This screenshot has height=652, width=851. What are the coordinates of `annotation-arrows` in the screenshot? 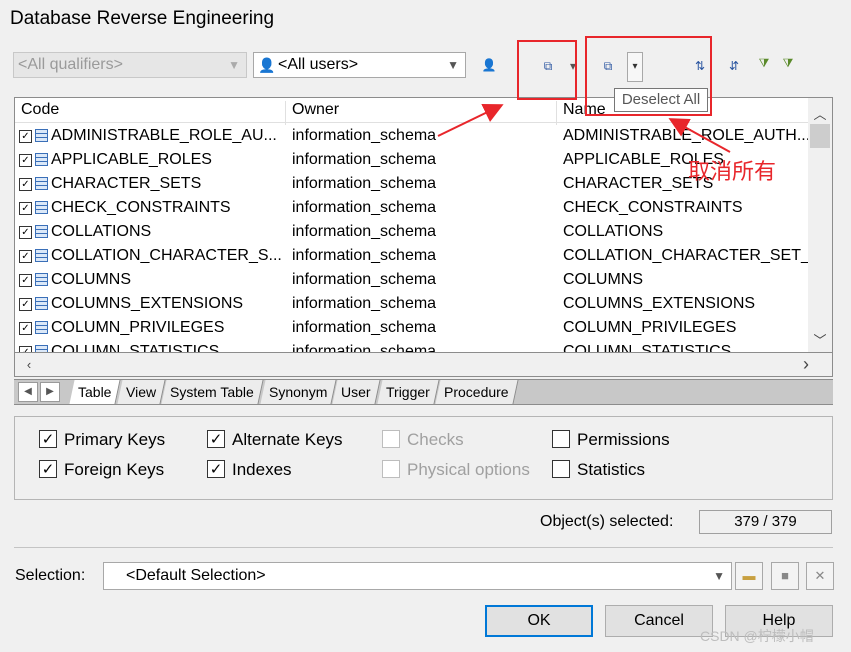 It's located at (584, 128).